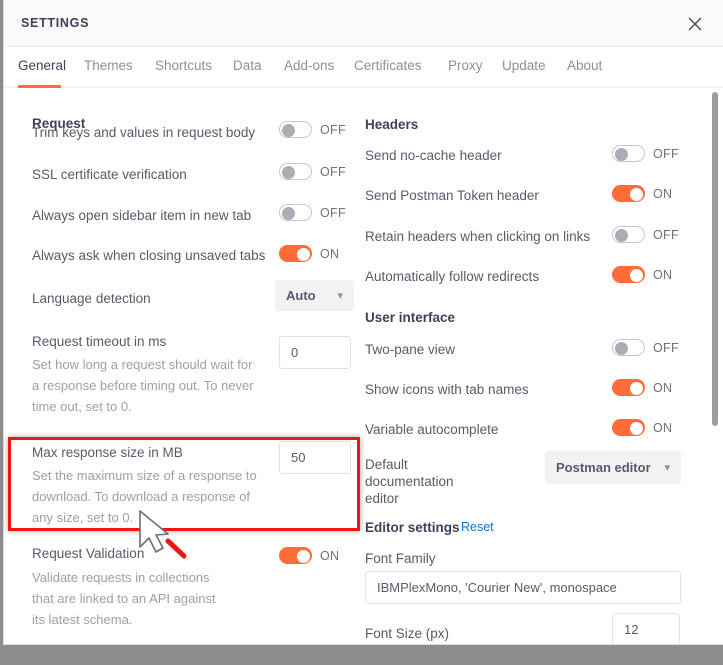 The height and width of the screenshot is (665, 723). Describe the element at coordinates (407, 633) in the screenshot. I see `setting-label-font-size: Font Size (px)` at that location.